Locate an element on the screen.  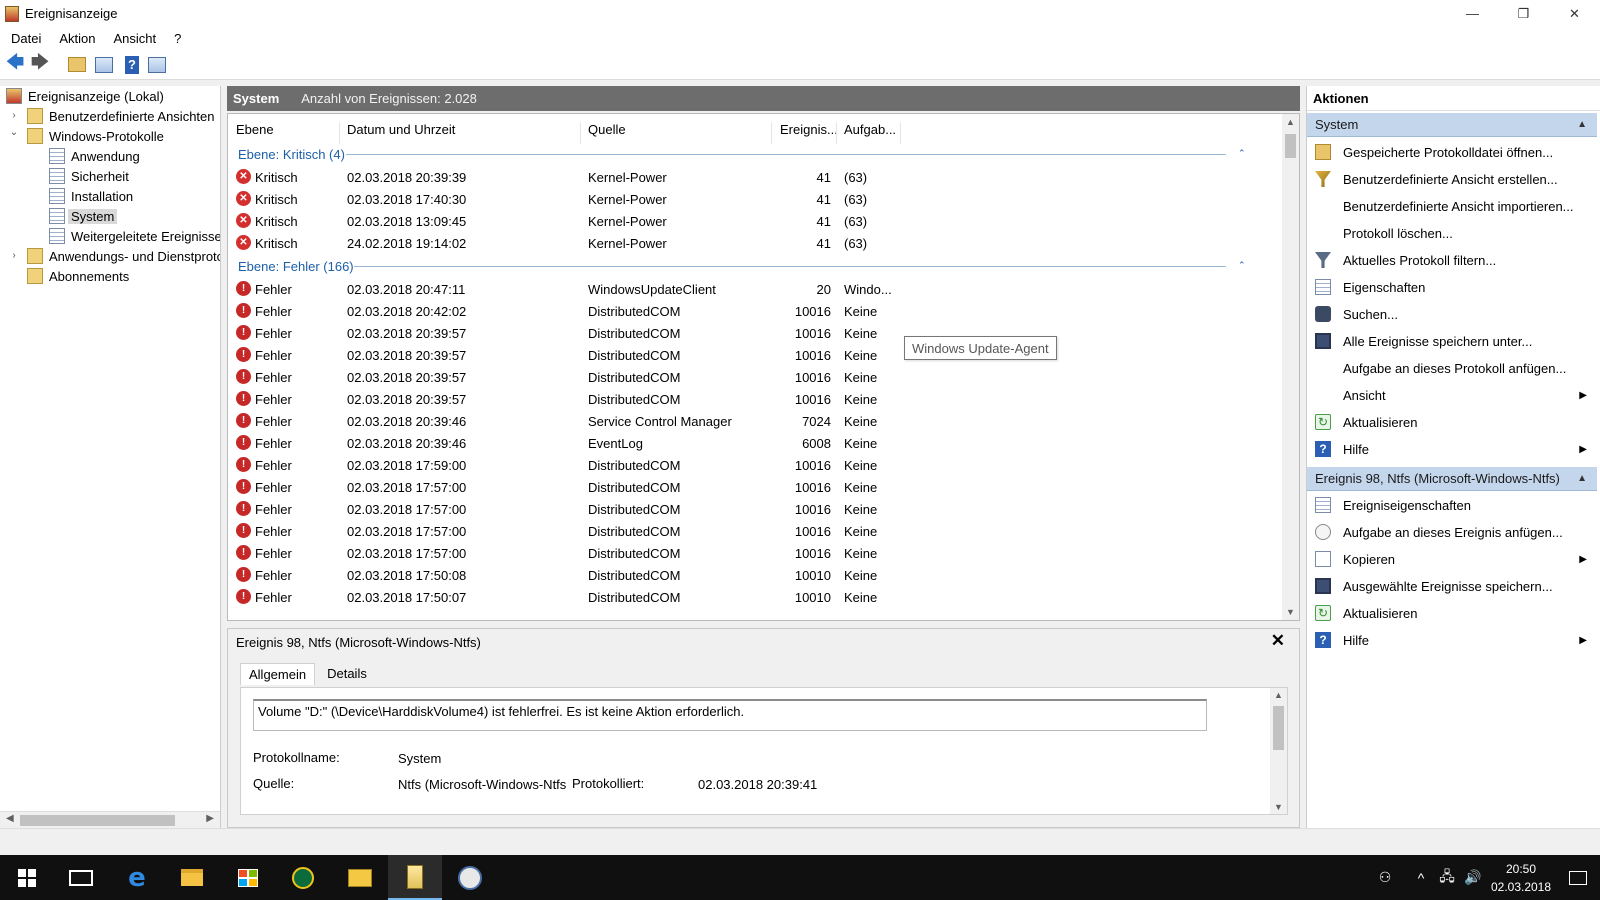
menu-help: ? is located at coordinates (177, 38).